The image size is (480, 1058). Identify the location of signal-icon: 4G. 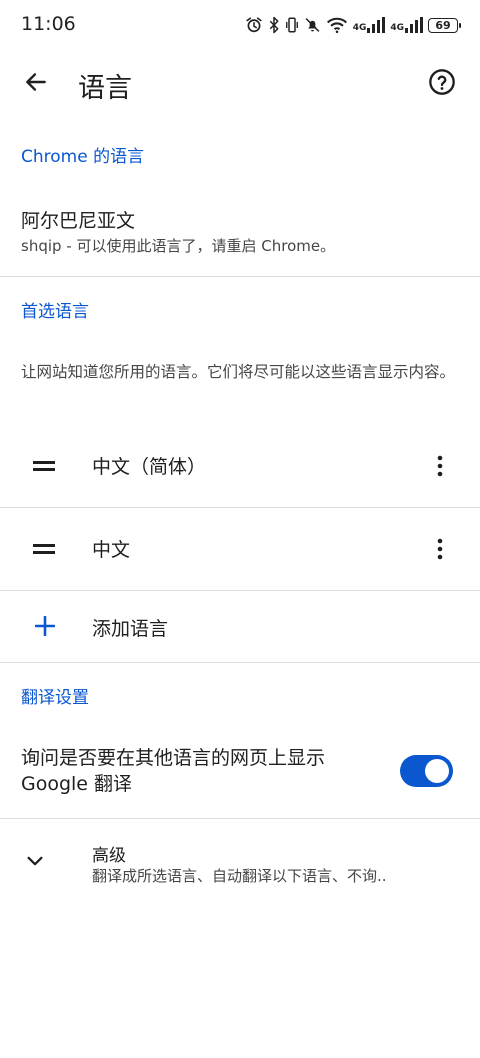
(369, 25).